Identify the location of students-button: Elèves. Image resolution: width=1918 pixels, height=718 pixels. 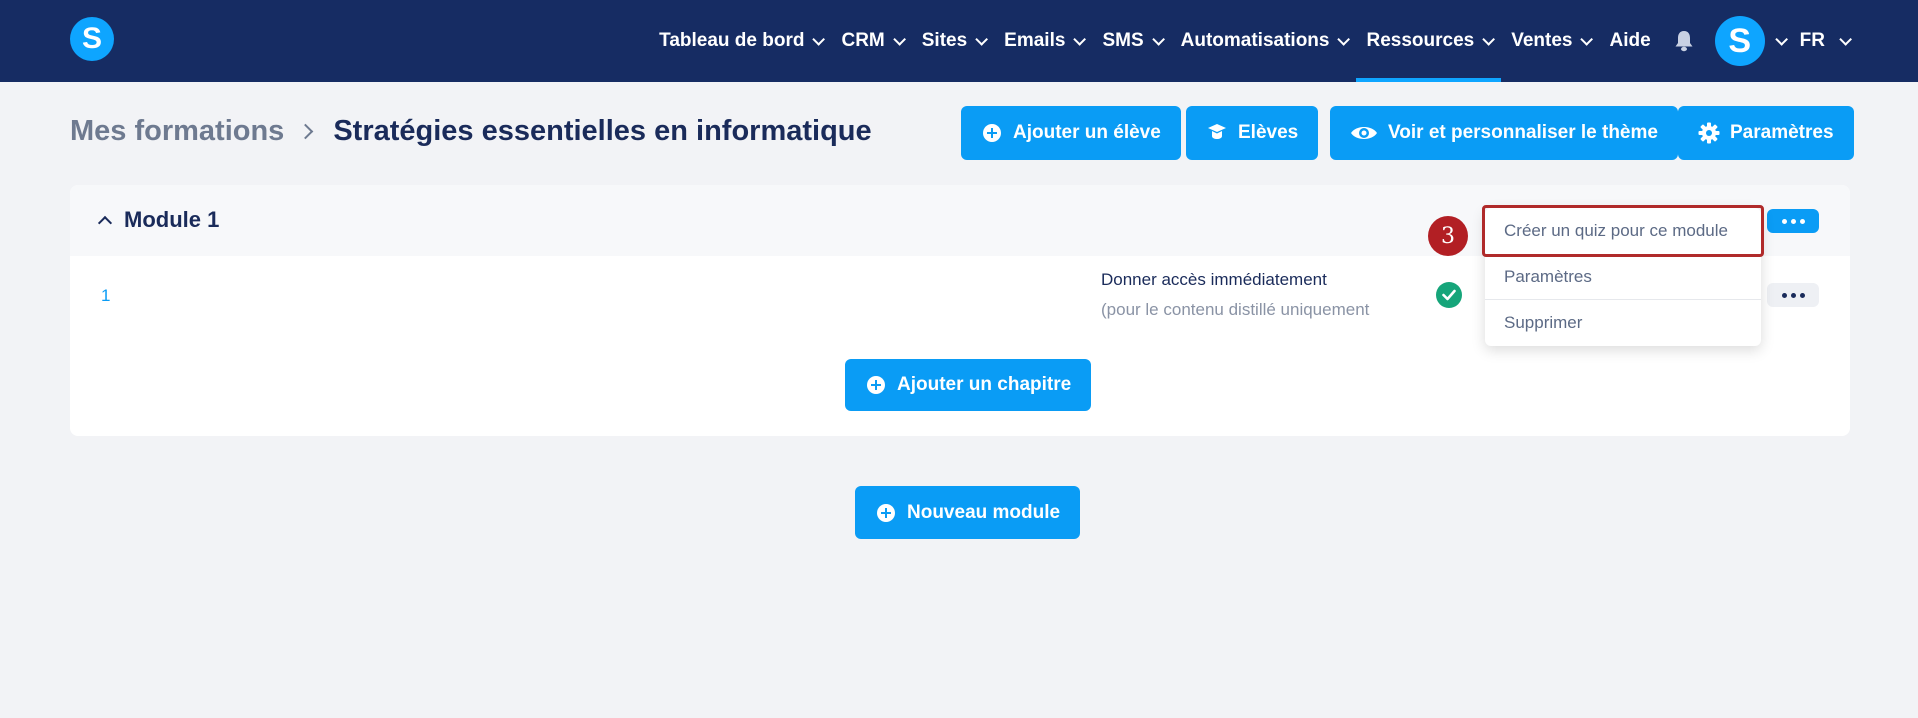
(1252, 133).